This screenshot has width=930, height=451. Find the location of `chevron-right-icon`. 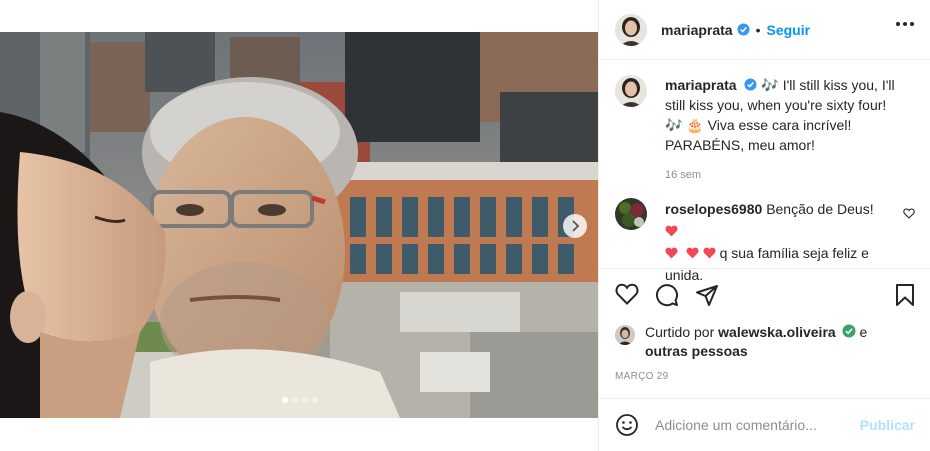

chevron-right-icon is located at coordinates (576, 226).